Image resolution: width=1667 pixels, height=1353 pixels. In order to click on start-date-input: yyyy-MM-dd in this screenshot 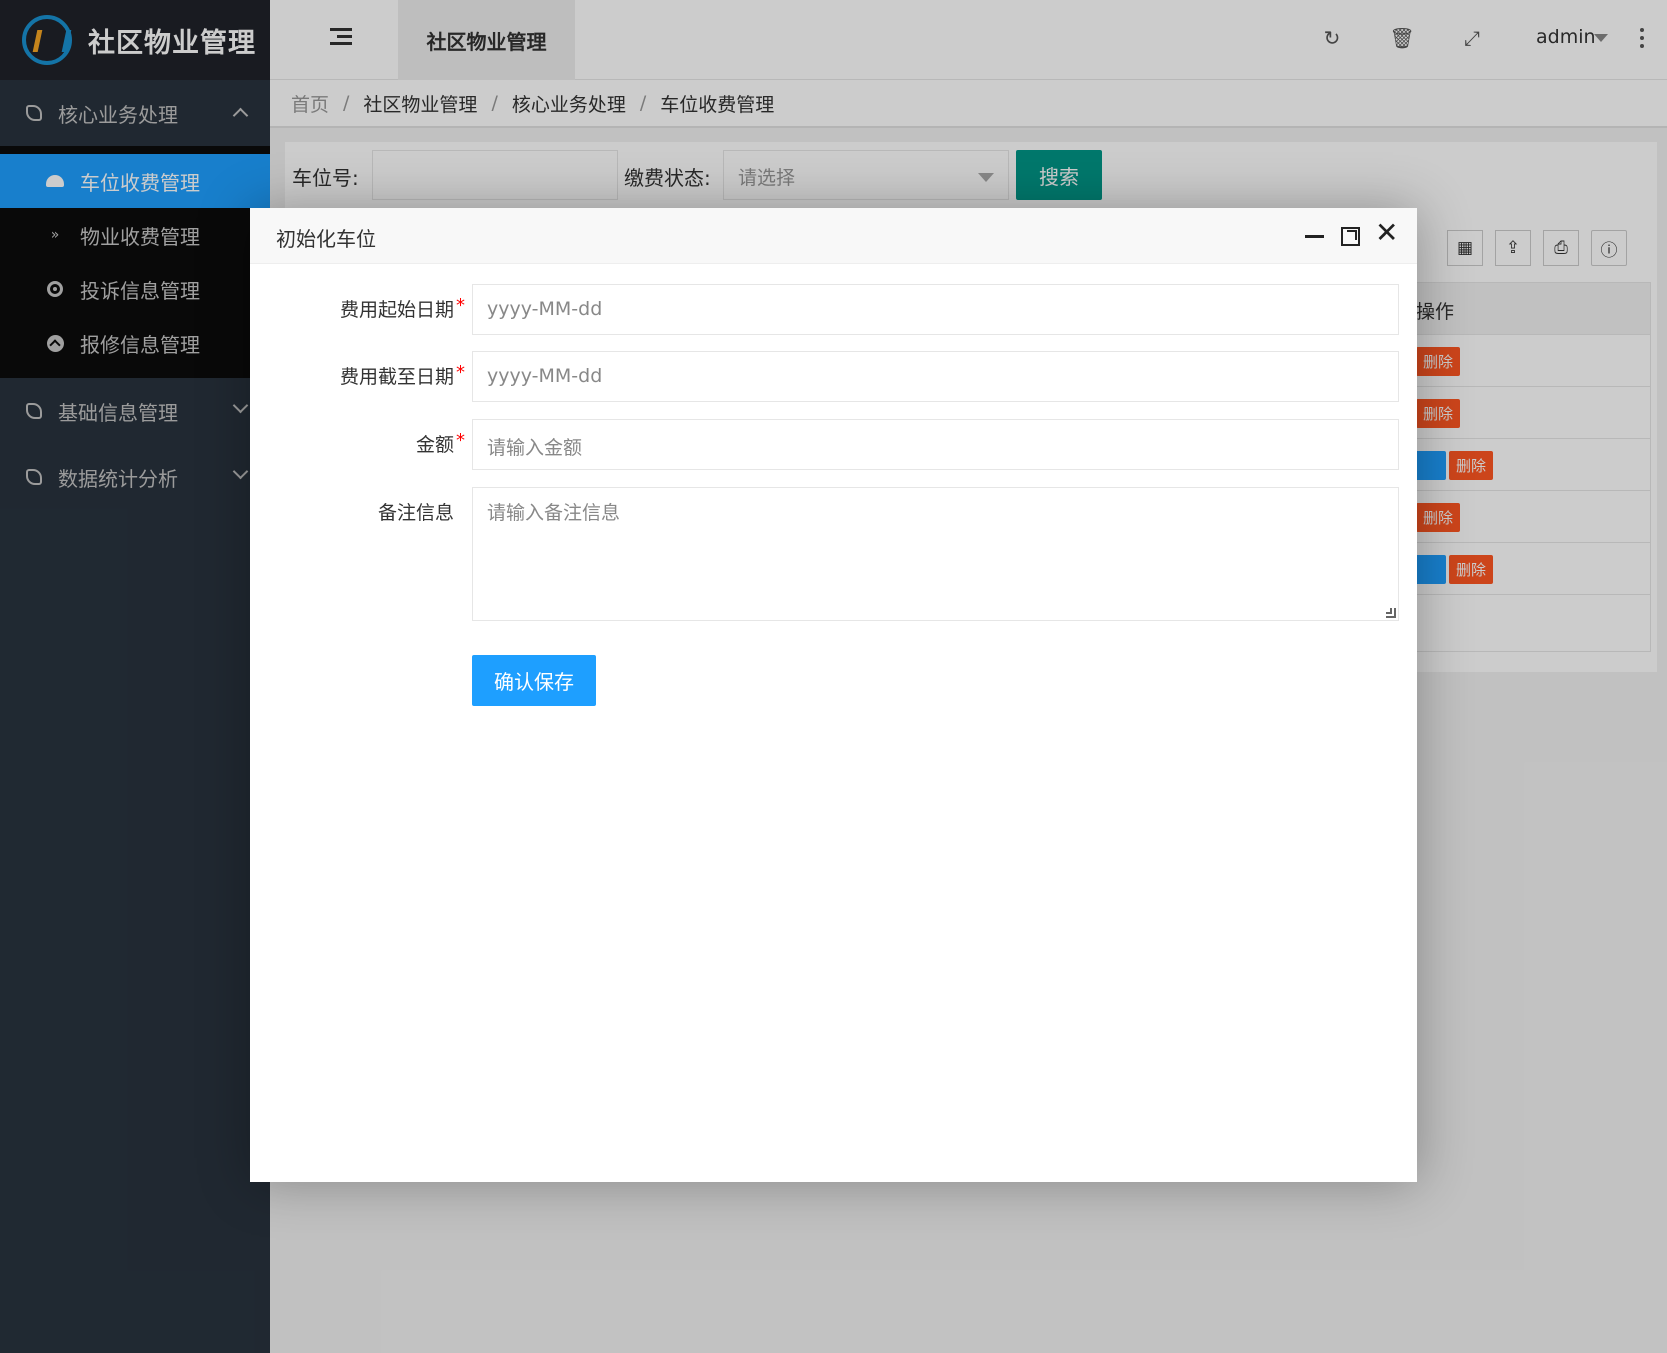, I will do `click(935, 309)`.